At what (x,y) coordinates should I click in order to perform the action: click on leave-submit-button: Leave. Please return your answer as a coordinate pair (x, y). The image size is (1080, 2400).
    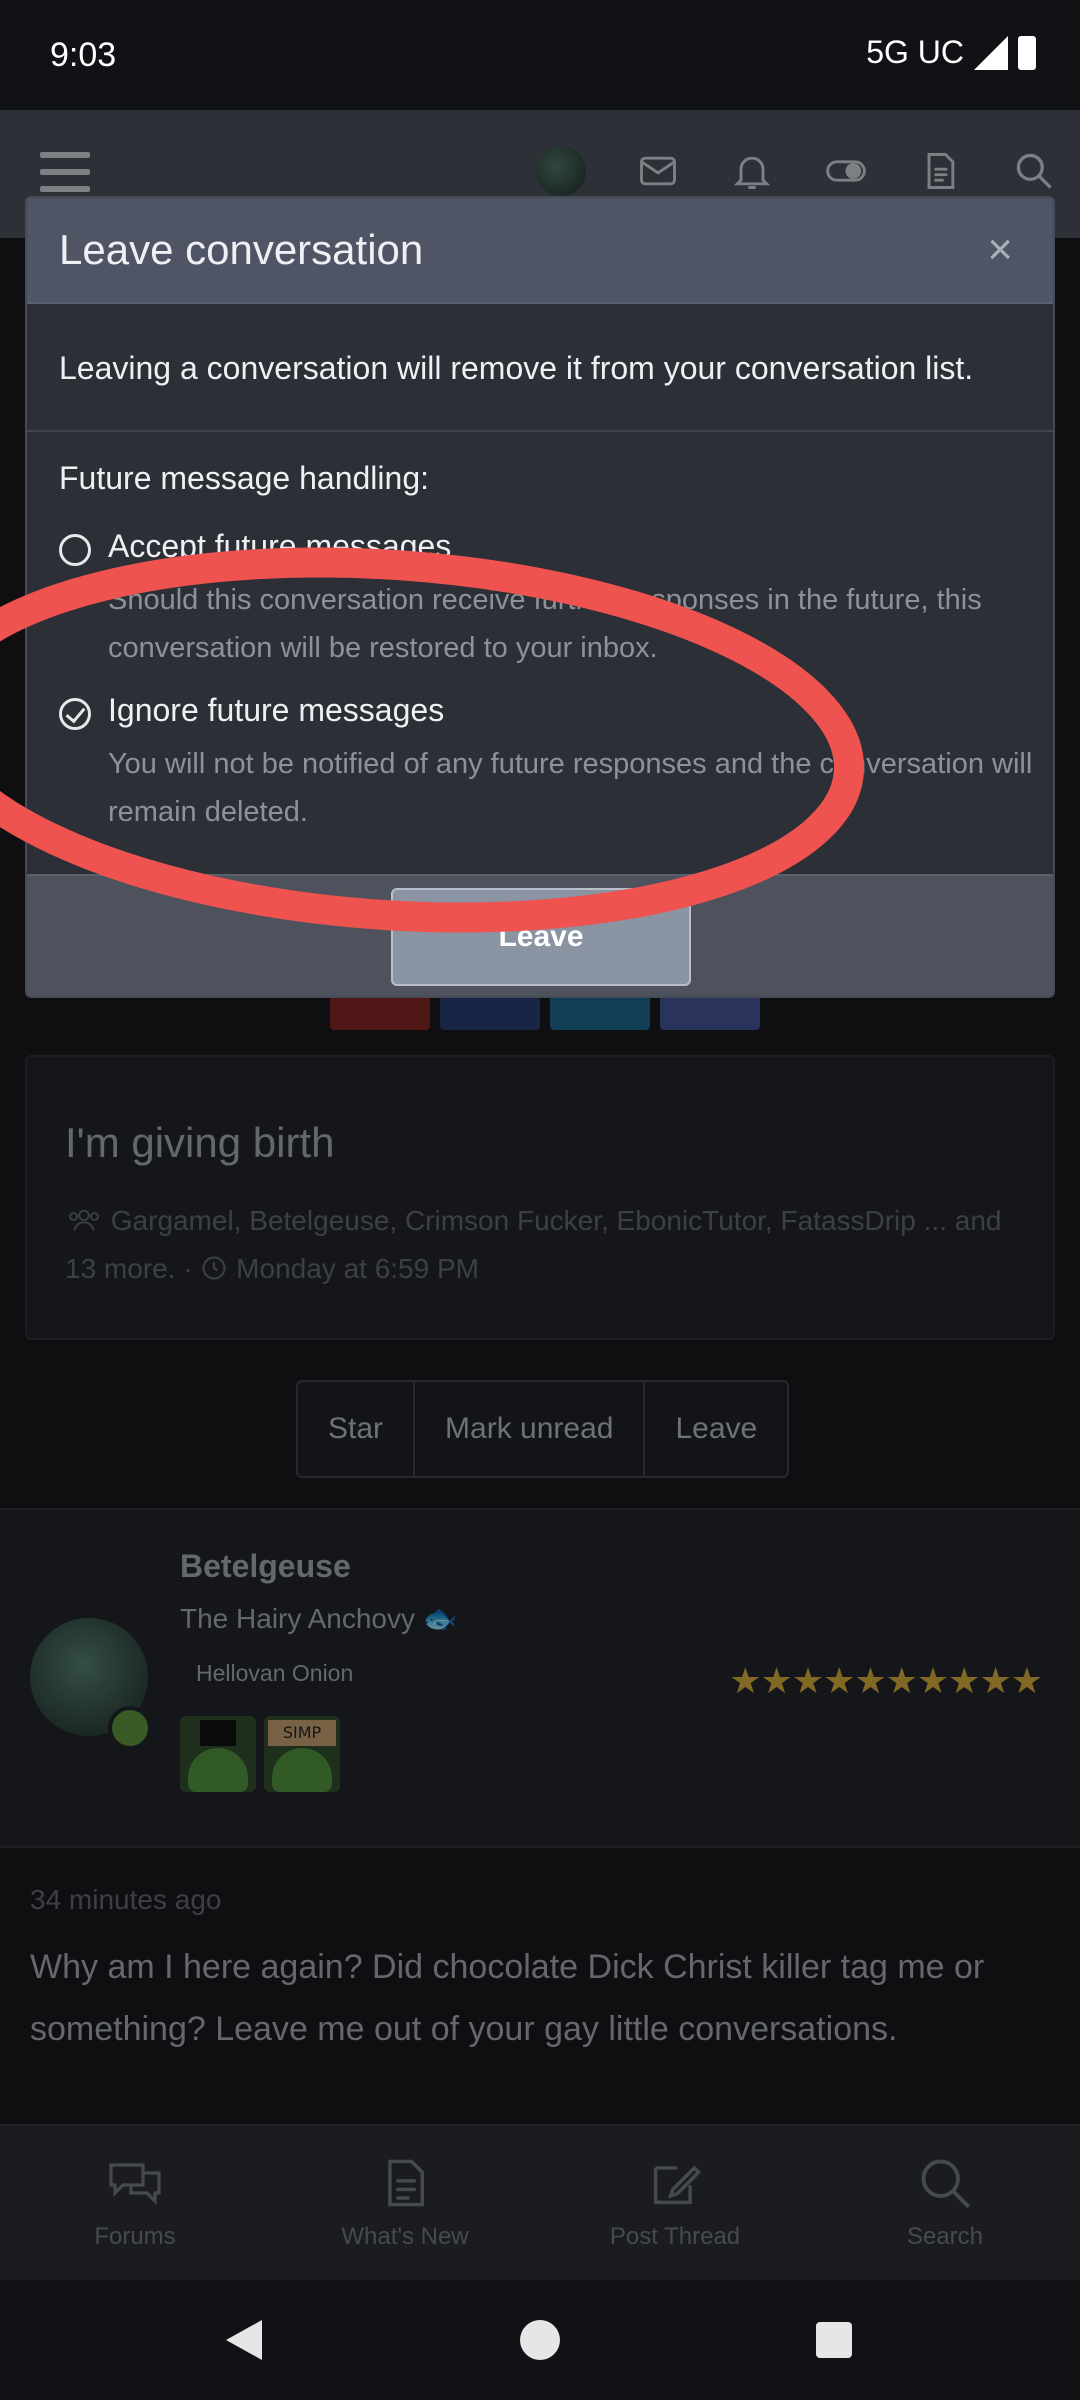
    Looking at the image, I should click on (541, 937).